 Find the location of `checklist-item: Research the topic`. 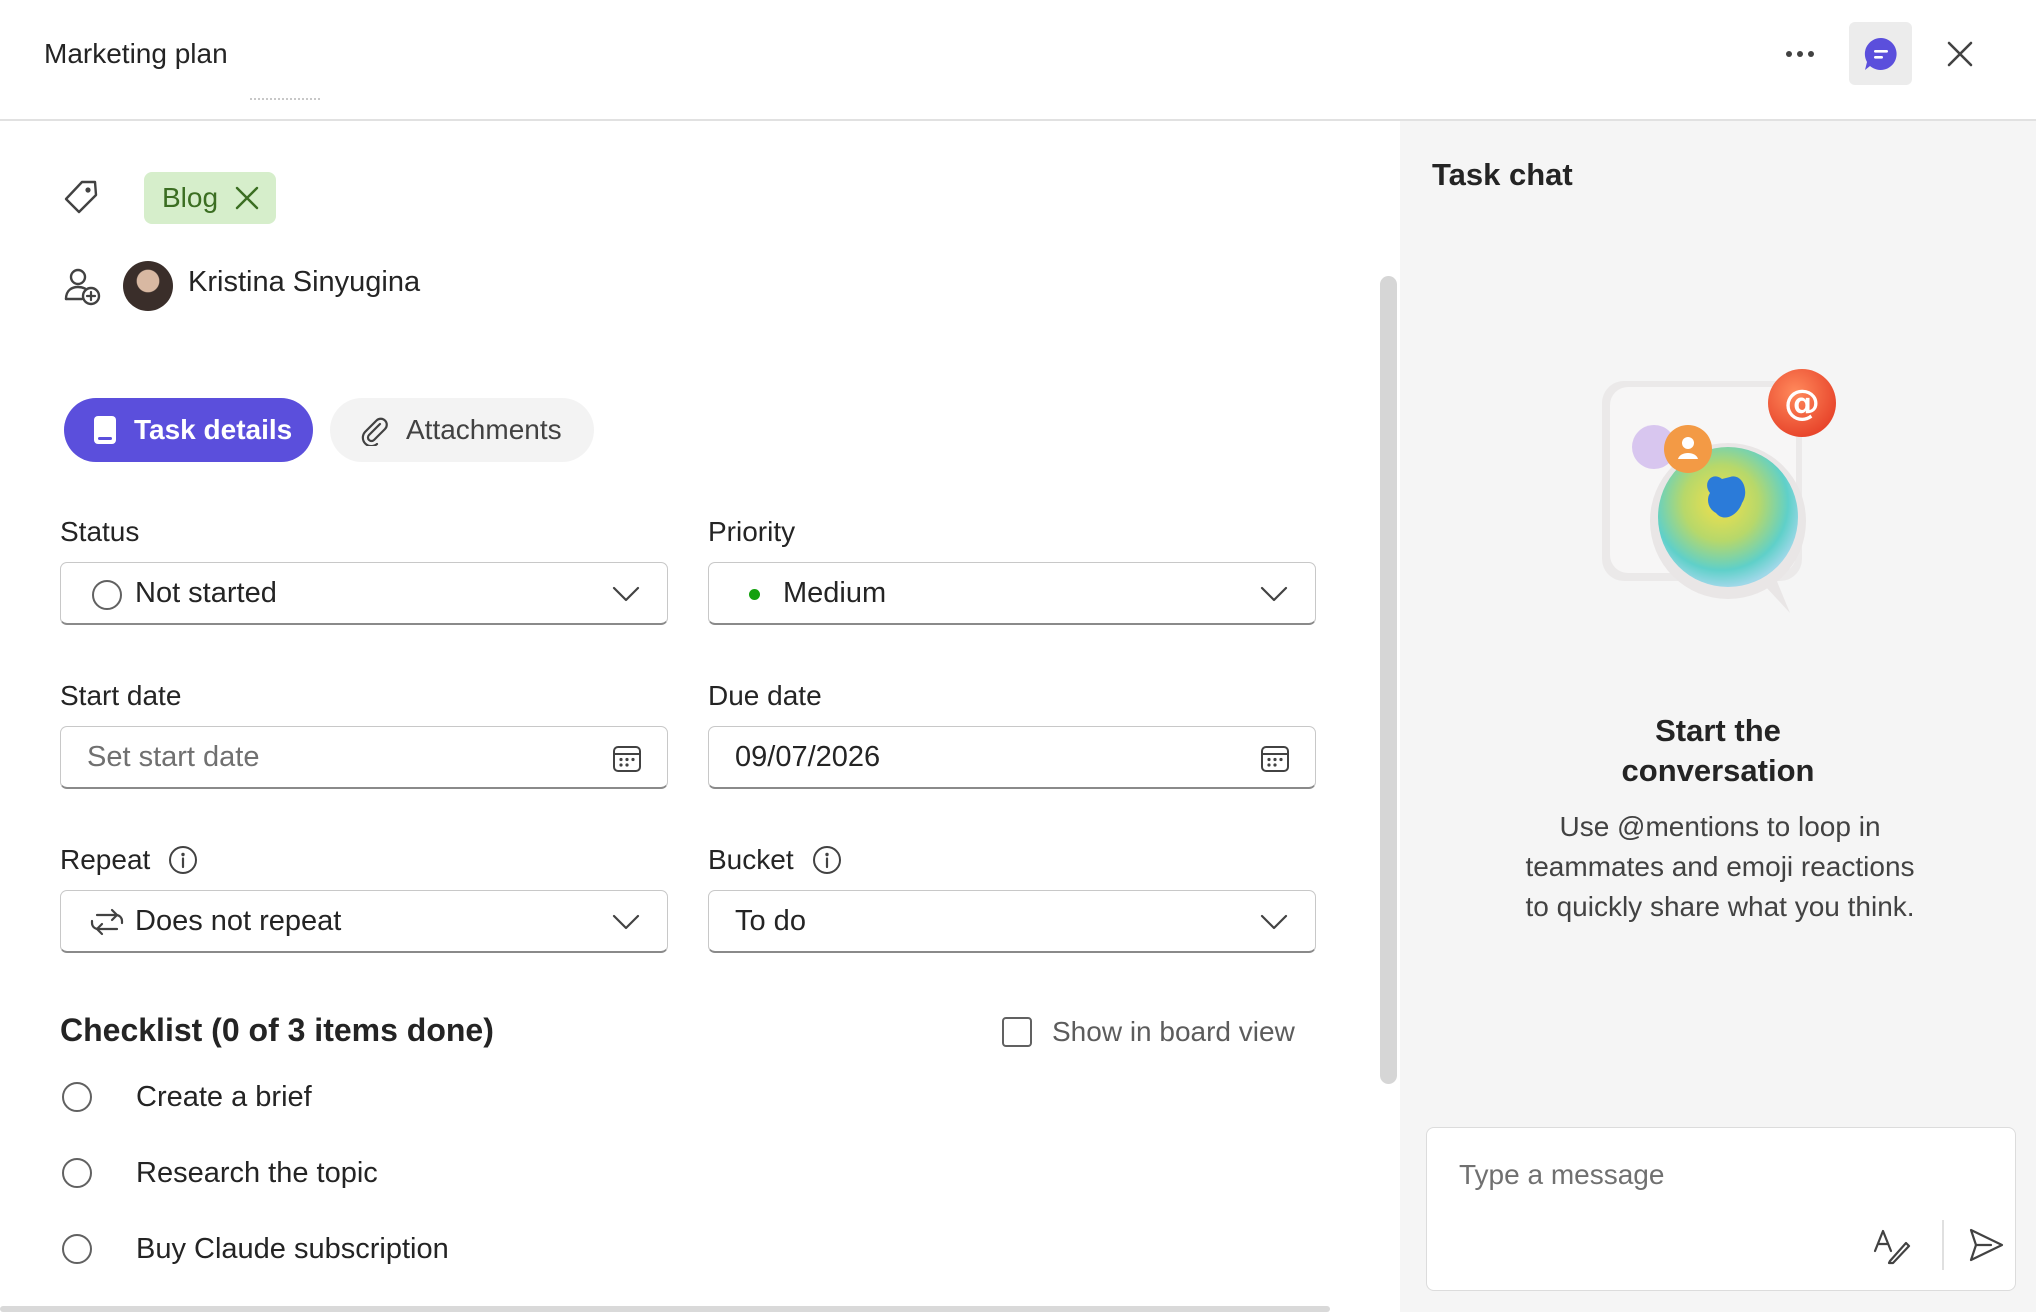

checklist-item: Research the topic is located at coordinates (220, 1173).